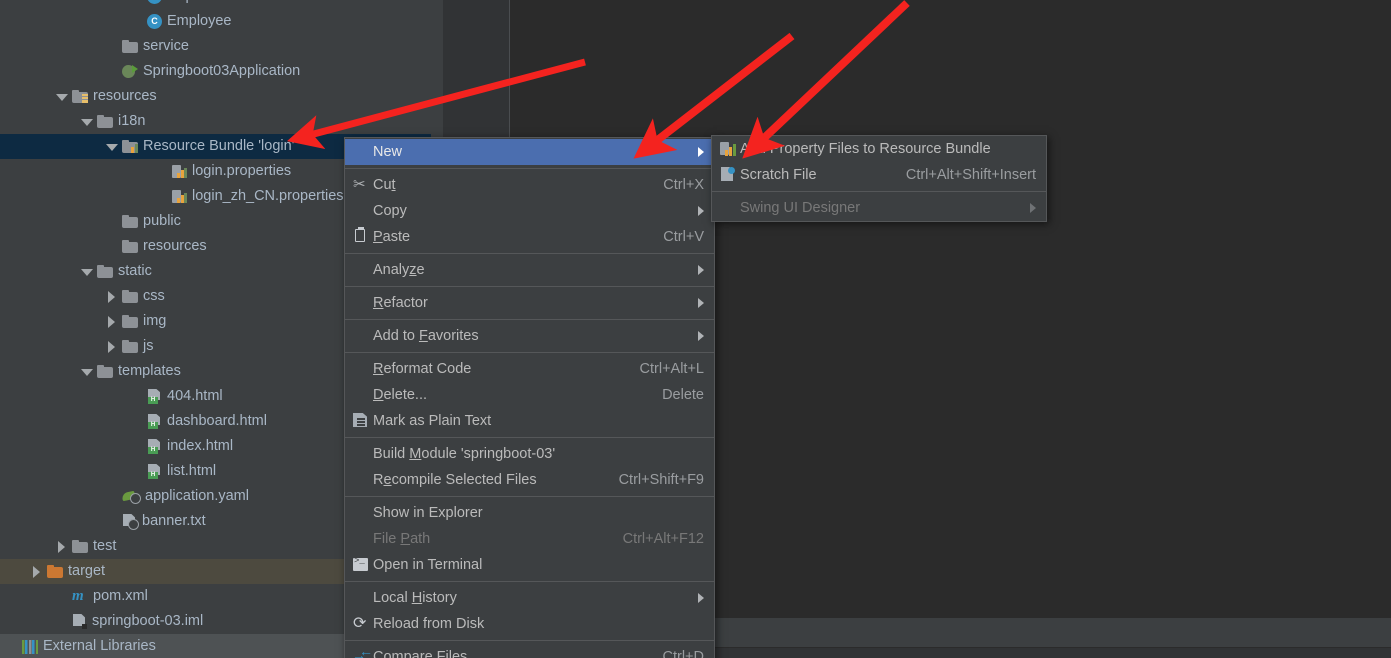  I want to click on compare-icon, so click(362, 650).